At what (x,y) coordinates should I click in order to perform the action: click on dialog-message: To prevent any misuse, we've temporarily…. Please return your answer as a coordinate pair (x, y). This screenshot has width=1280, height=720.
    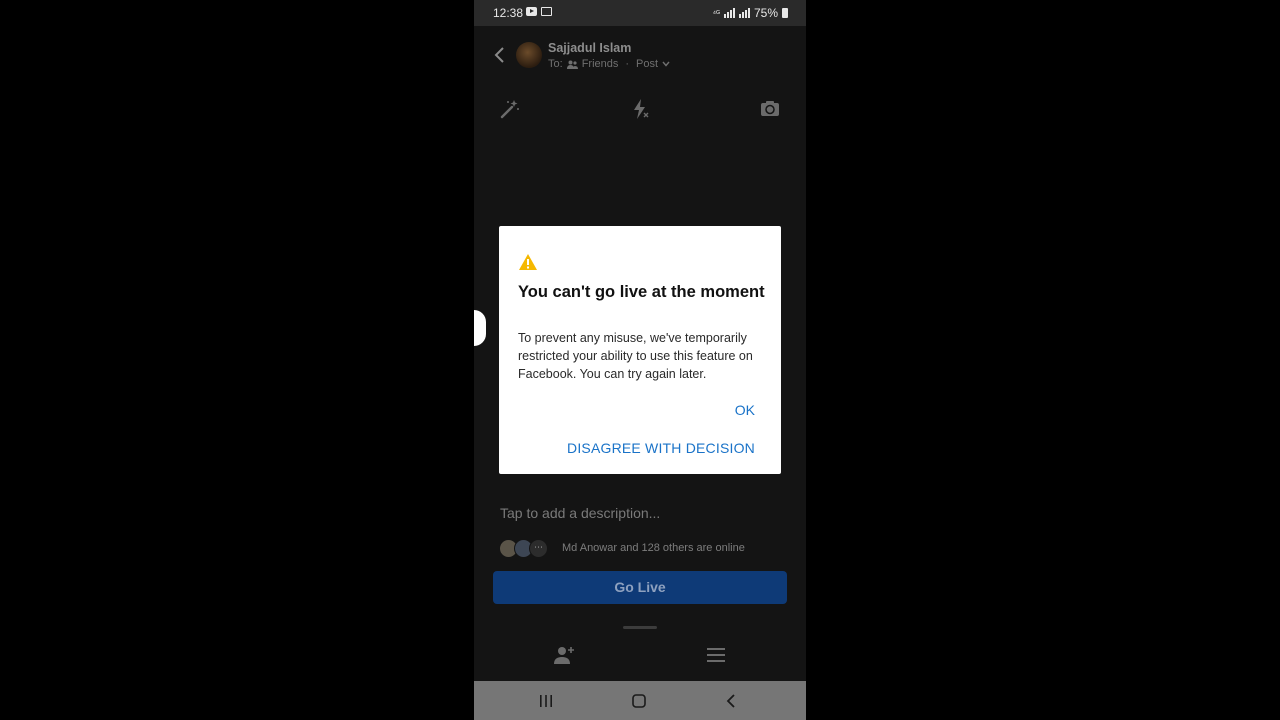
    Looking at the image, I should click on (635, 356).